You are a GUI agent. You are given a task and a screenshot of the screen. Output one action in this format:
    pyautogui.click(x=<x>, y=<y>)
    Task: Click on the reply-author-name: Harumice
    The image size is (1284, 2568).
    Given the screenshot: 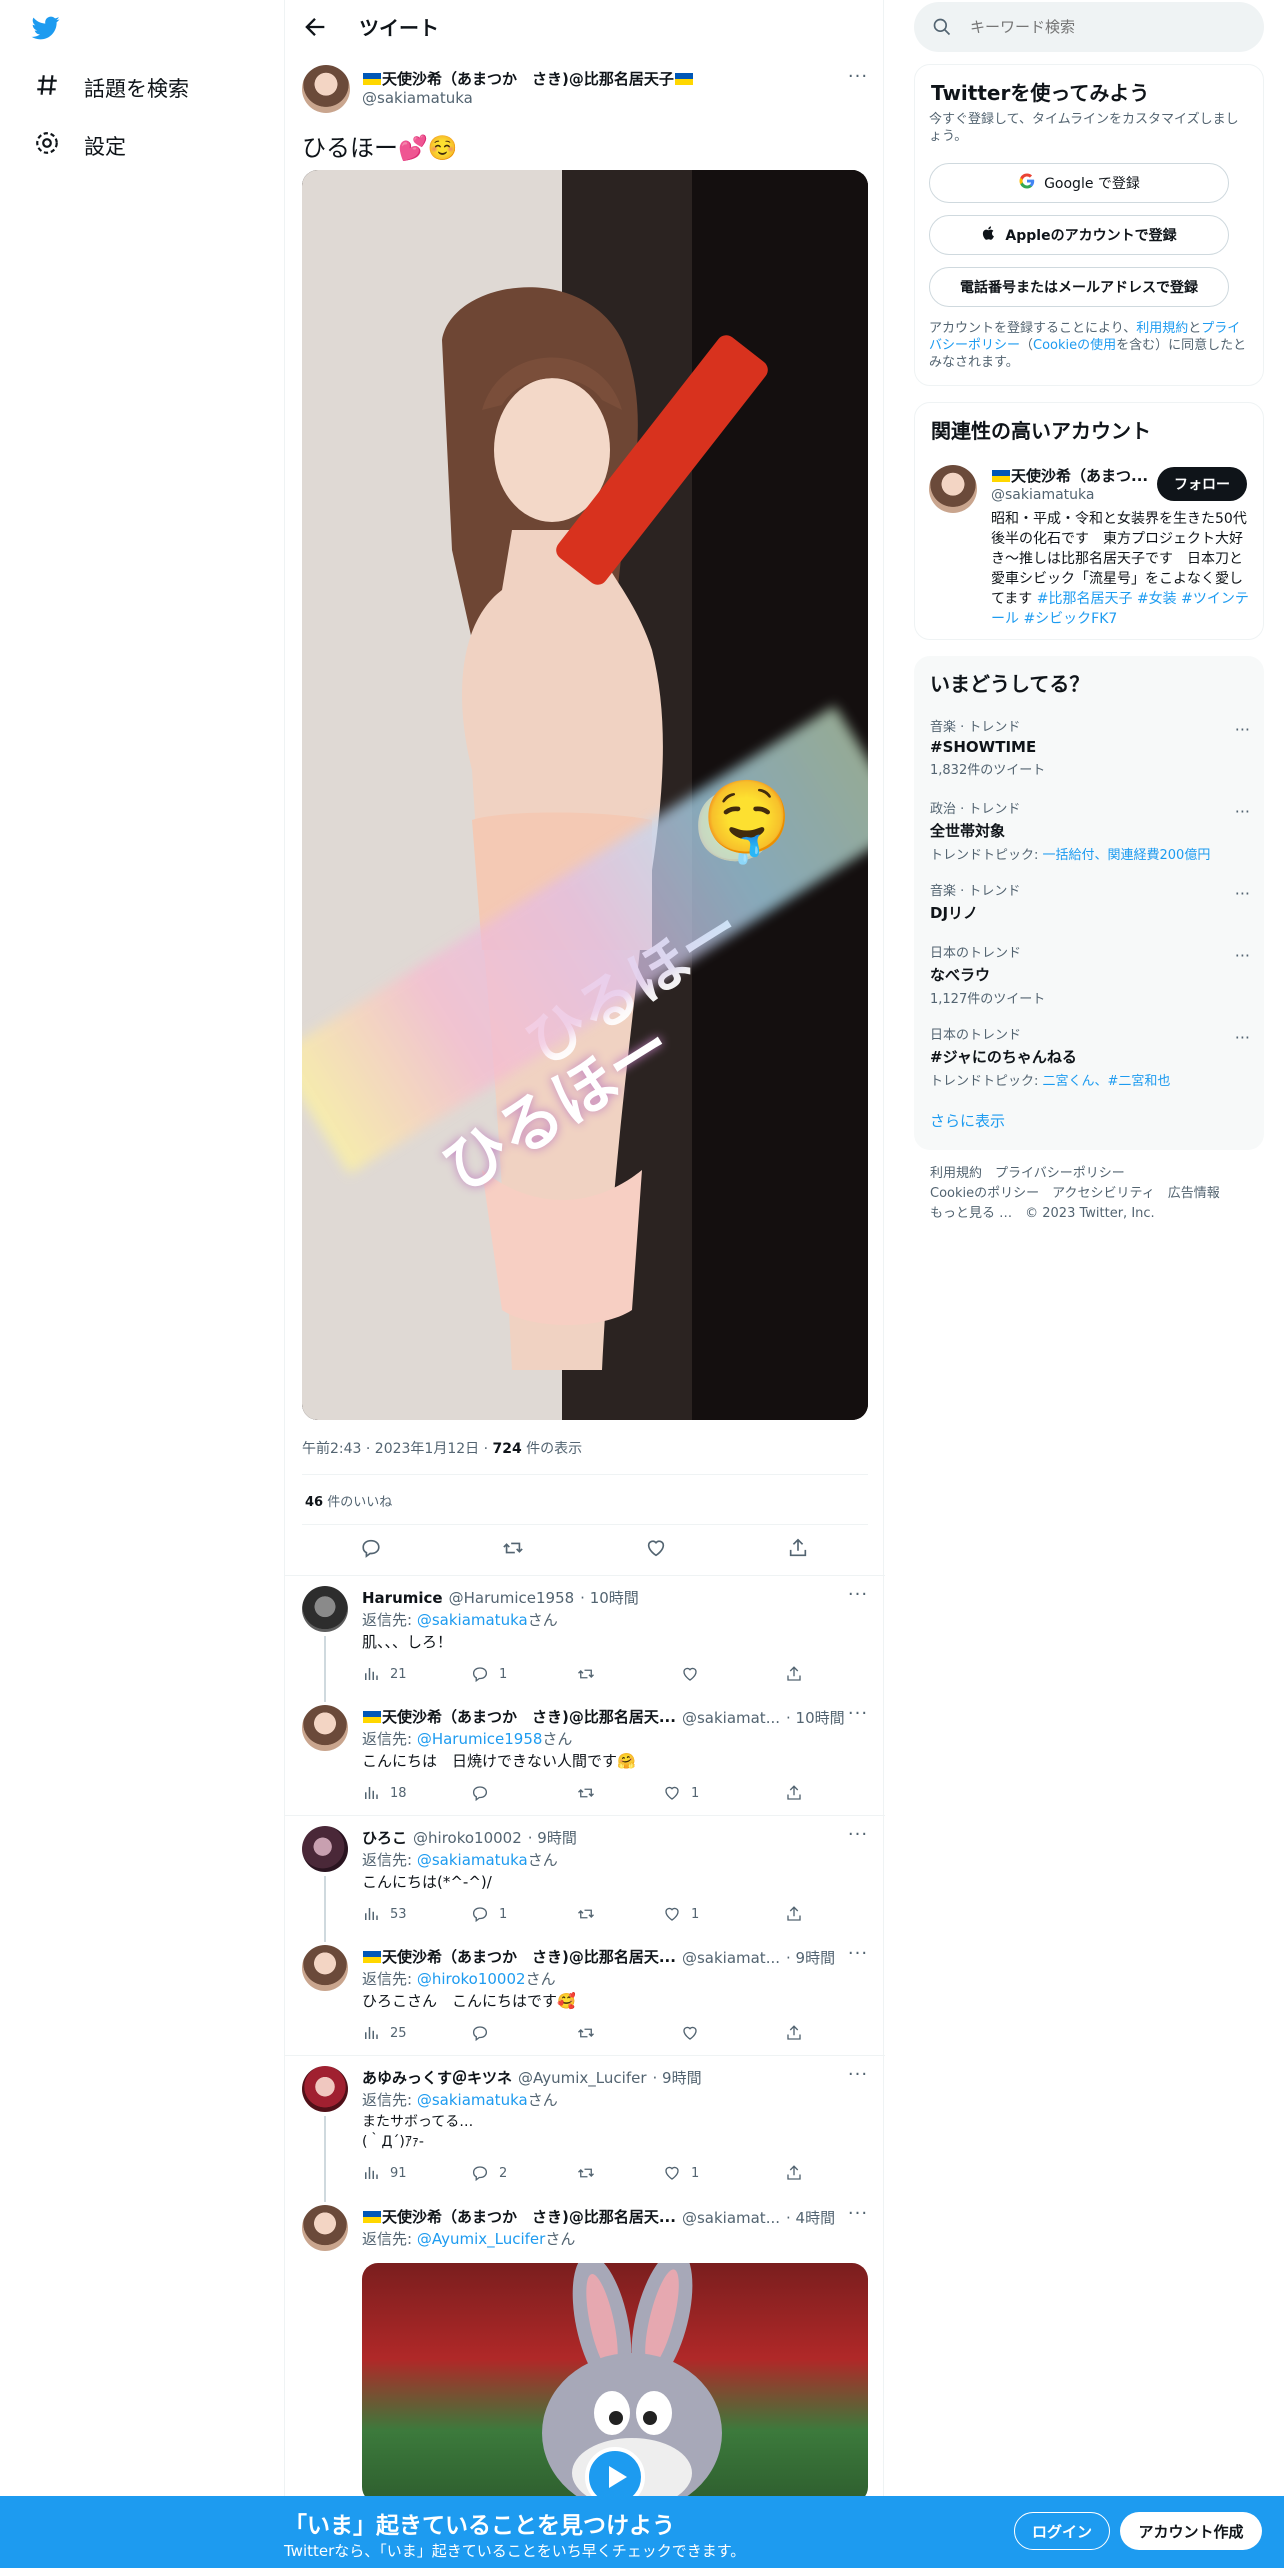 What is the action you would take?
    pyautogui.click(x=402, y=1598)
    